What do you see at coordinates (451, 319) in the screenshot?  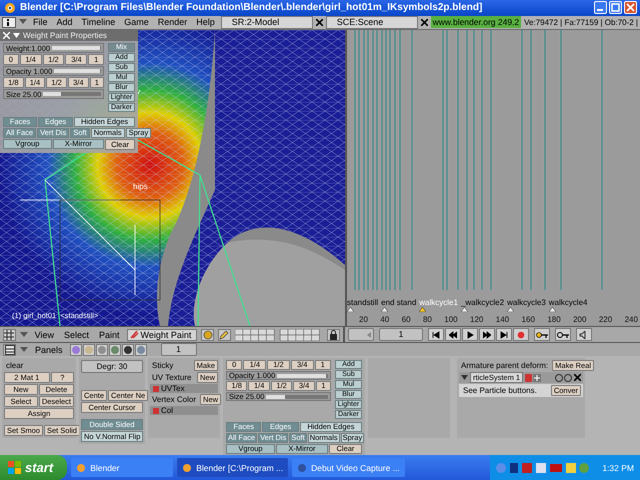 I see `frame-number: 100` at bounding box center [451, 319].